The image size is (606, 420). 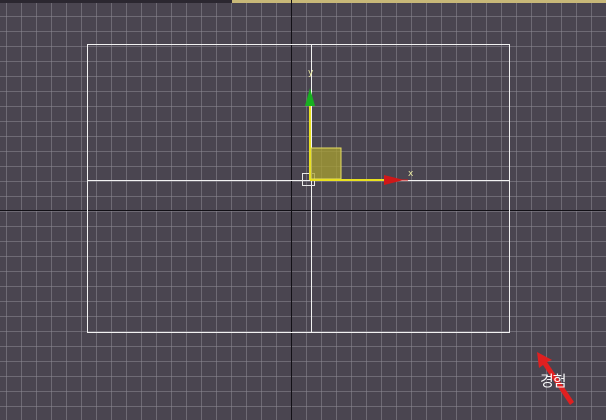 I want to click on x-axis-label: x, so click(x=411, y=174).